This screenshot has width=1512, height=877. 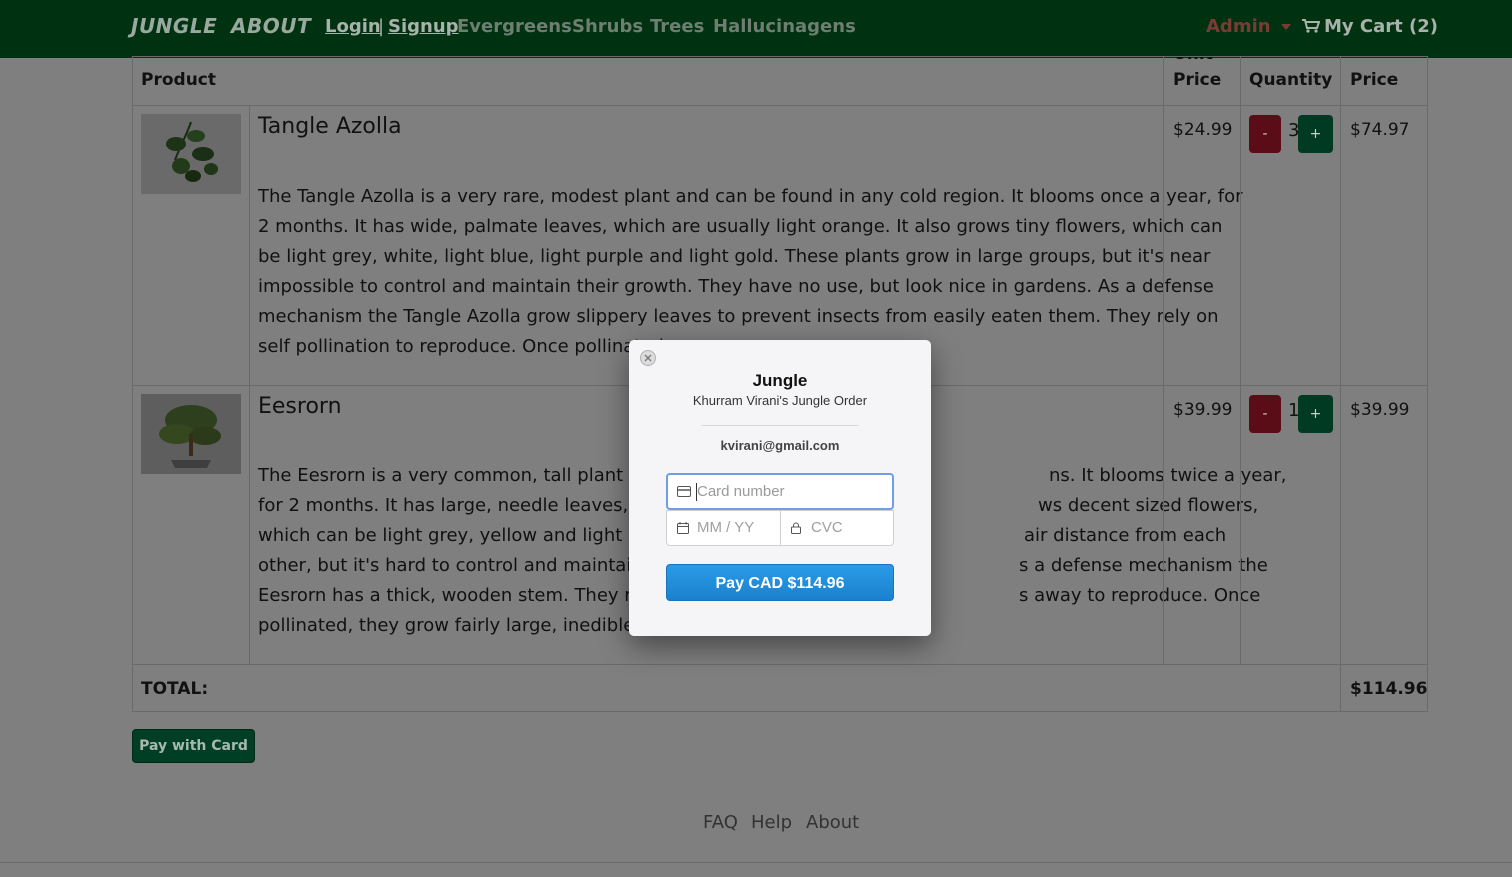 I want to click on nav-category-trees: Trees, so click(x=677, y=26).